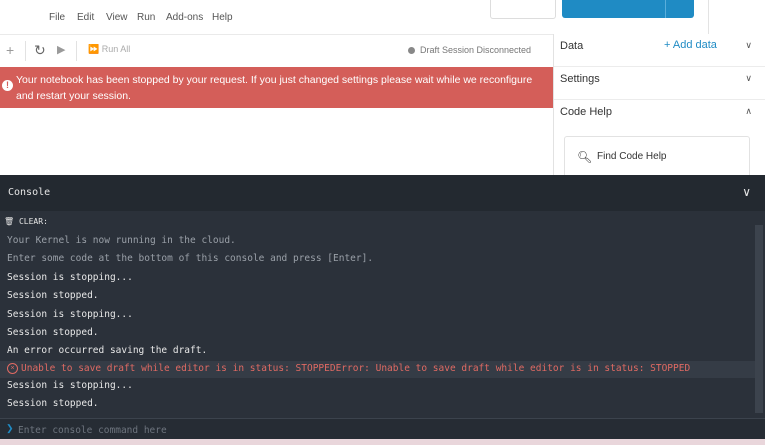  Describe the element at coordinates (29, 192) in the screenshot. I see `console-title: Console` at that location.